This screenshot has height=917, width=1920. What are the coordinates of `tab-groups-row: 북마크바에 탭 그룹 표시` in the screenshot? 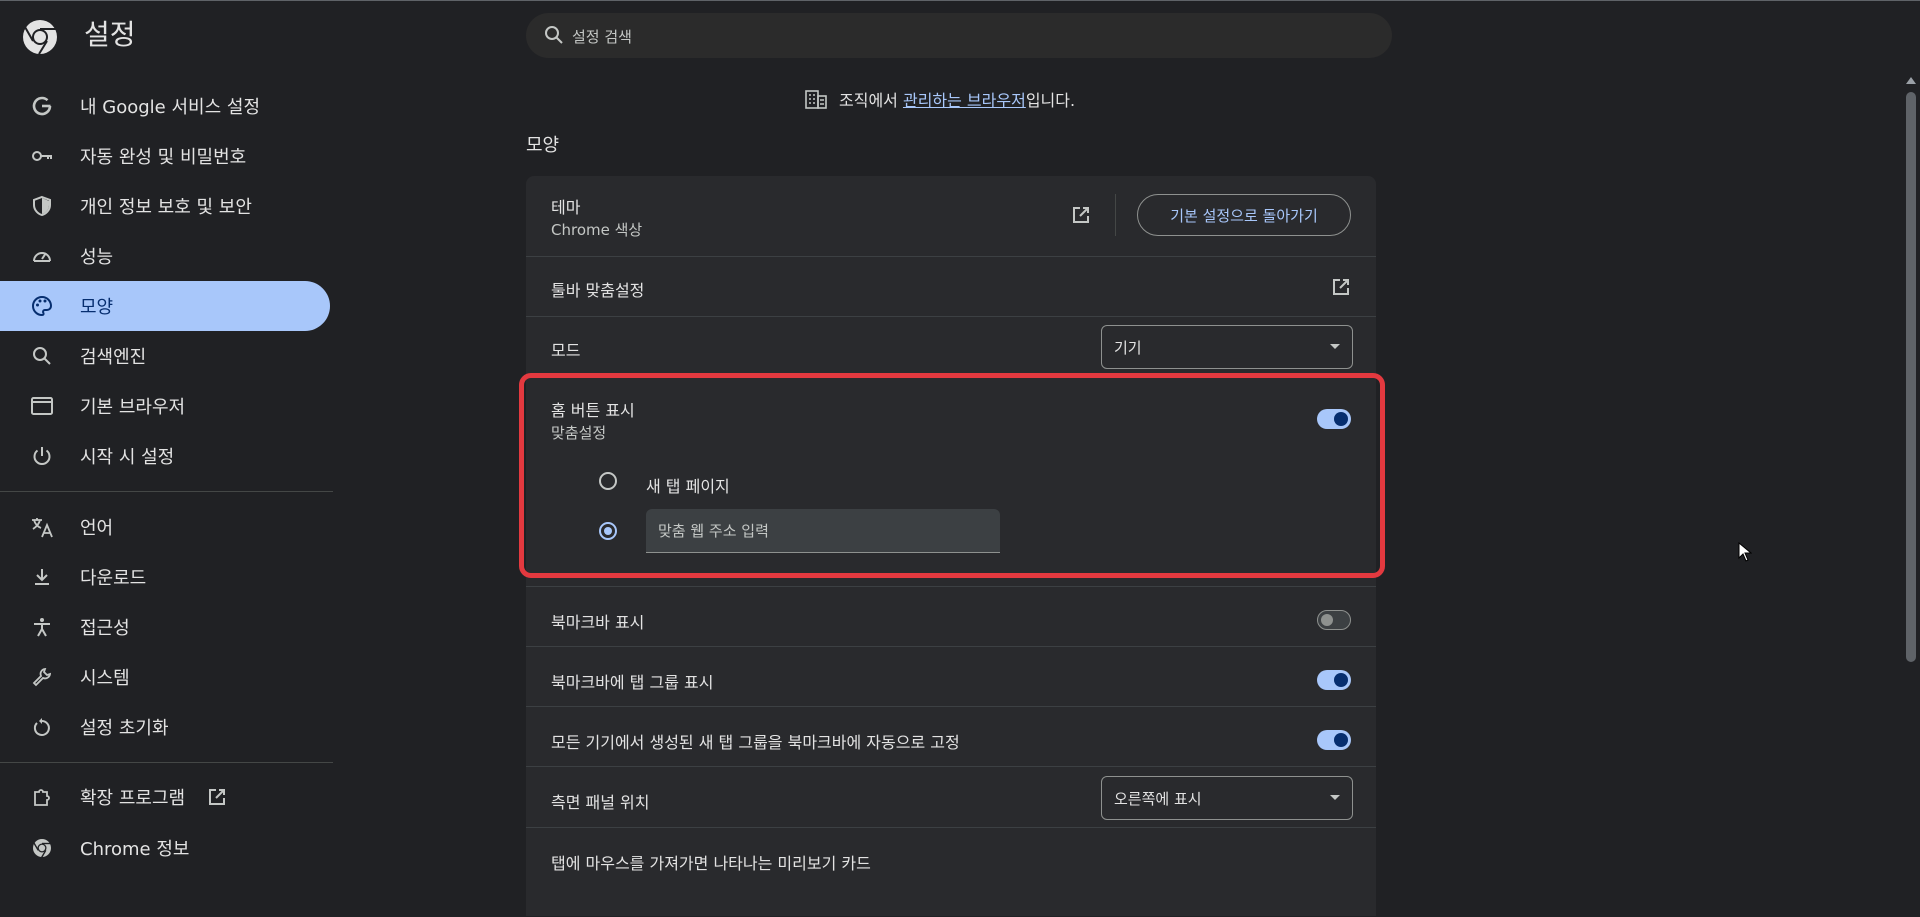 It's located at (951, 676).